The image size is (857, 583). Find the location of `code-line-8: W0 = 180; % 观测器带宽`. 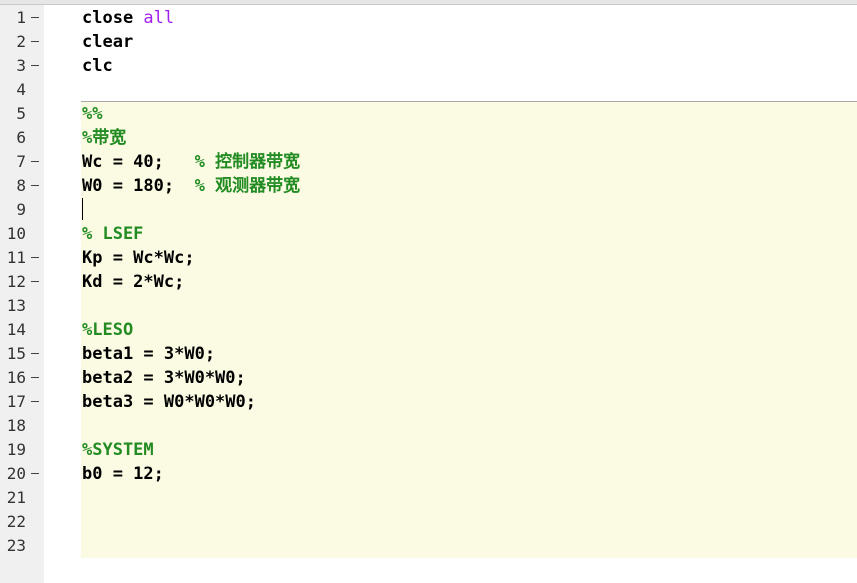

code-line-8: W0 = 180; % 观测器带宽 is located at coordinates (191, 186).